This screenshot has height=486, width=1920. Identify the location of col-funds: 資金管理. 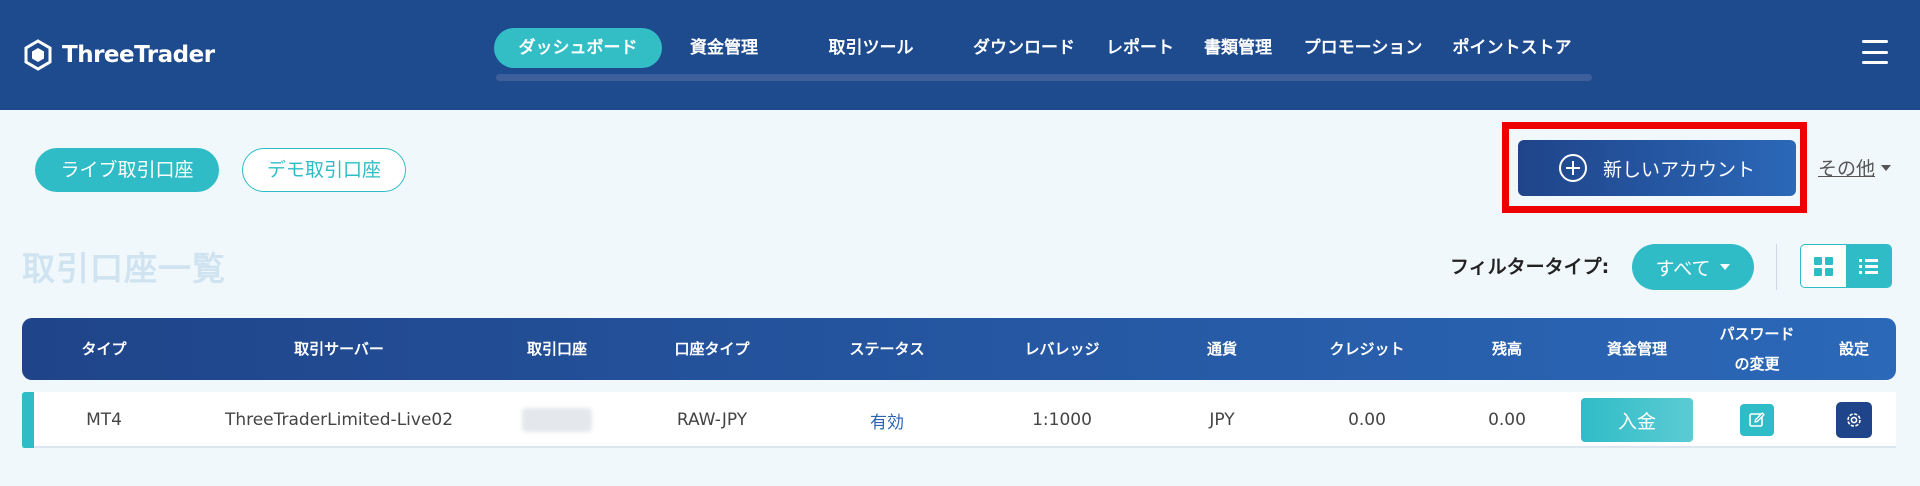
(1636, 349).